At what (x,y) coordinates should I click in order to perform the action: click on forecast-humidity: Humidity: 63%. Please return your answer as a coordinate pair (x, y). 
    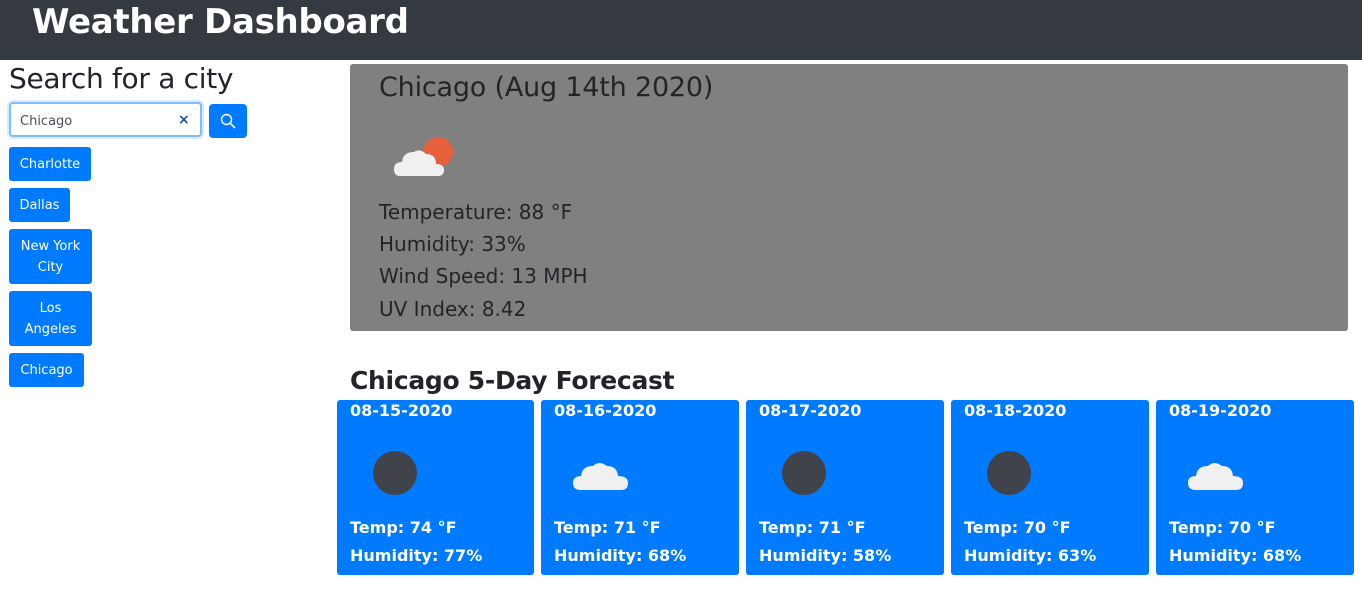
    Looking at the image, I should click on (1030, 555).